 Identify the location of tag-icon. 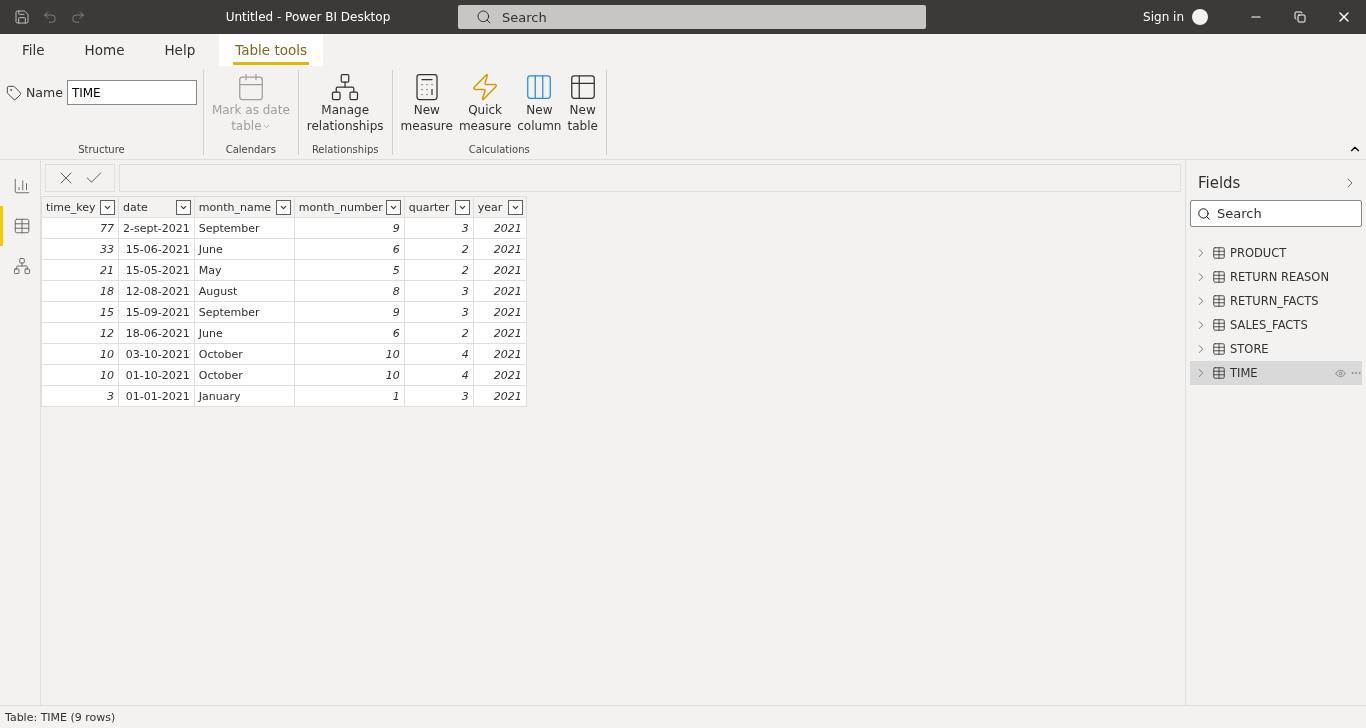
(14, 92).